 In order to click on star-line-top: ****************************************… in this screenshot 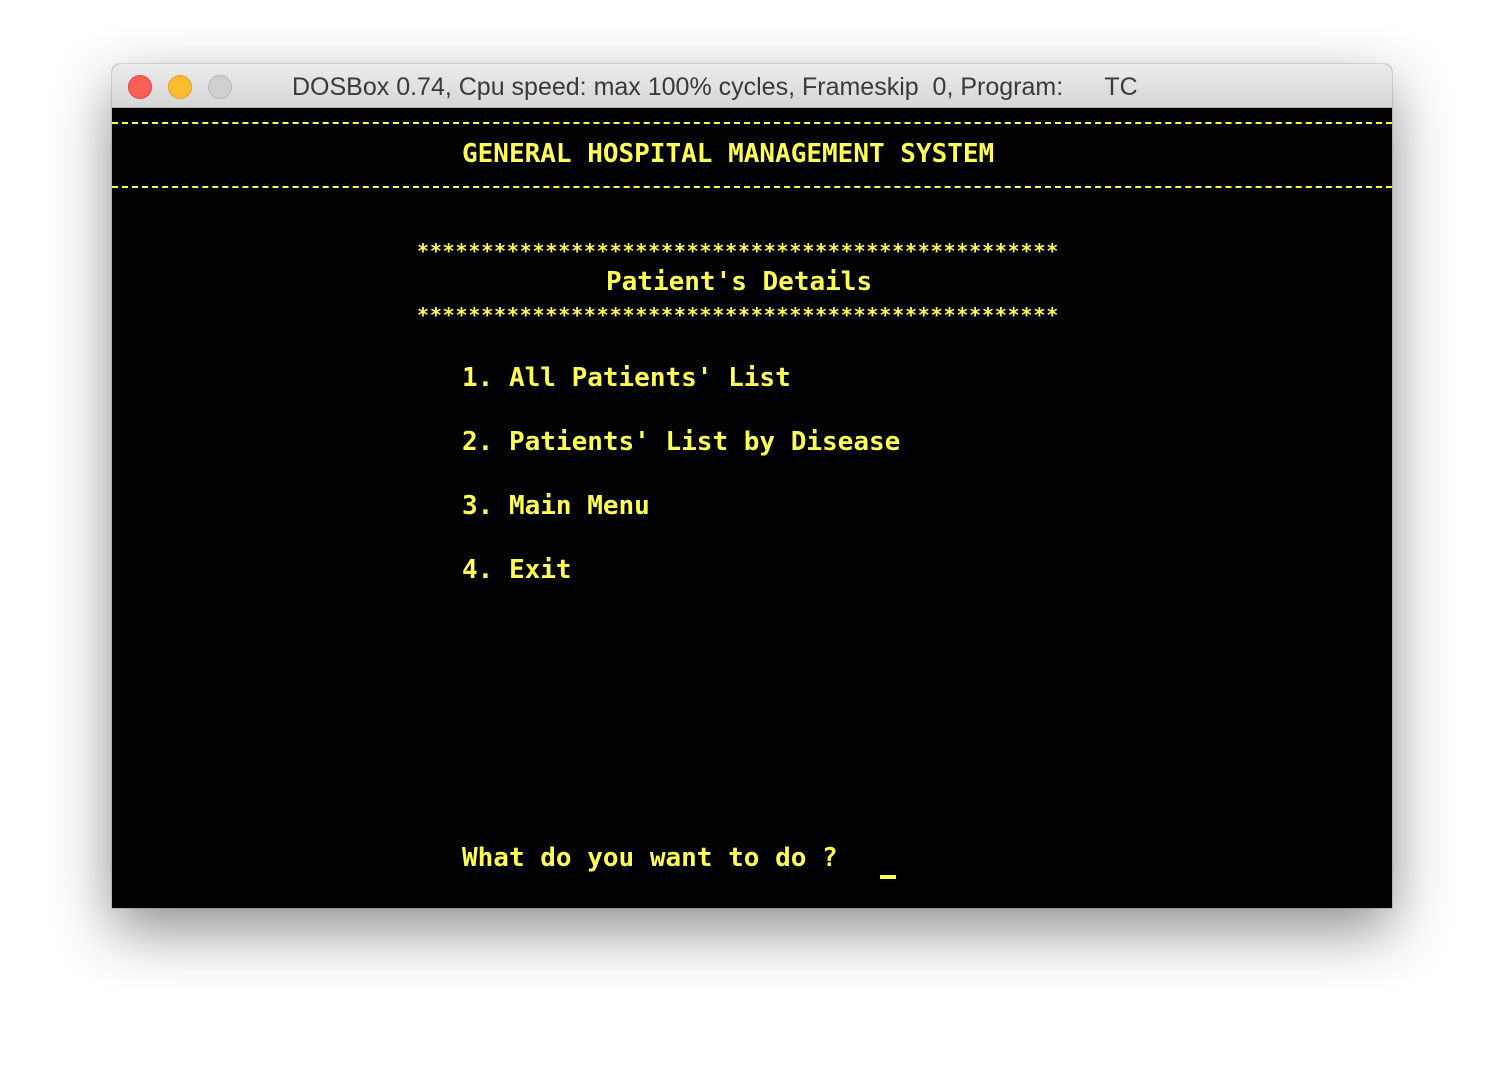, I will do `click(737, 251)`.